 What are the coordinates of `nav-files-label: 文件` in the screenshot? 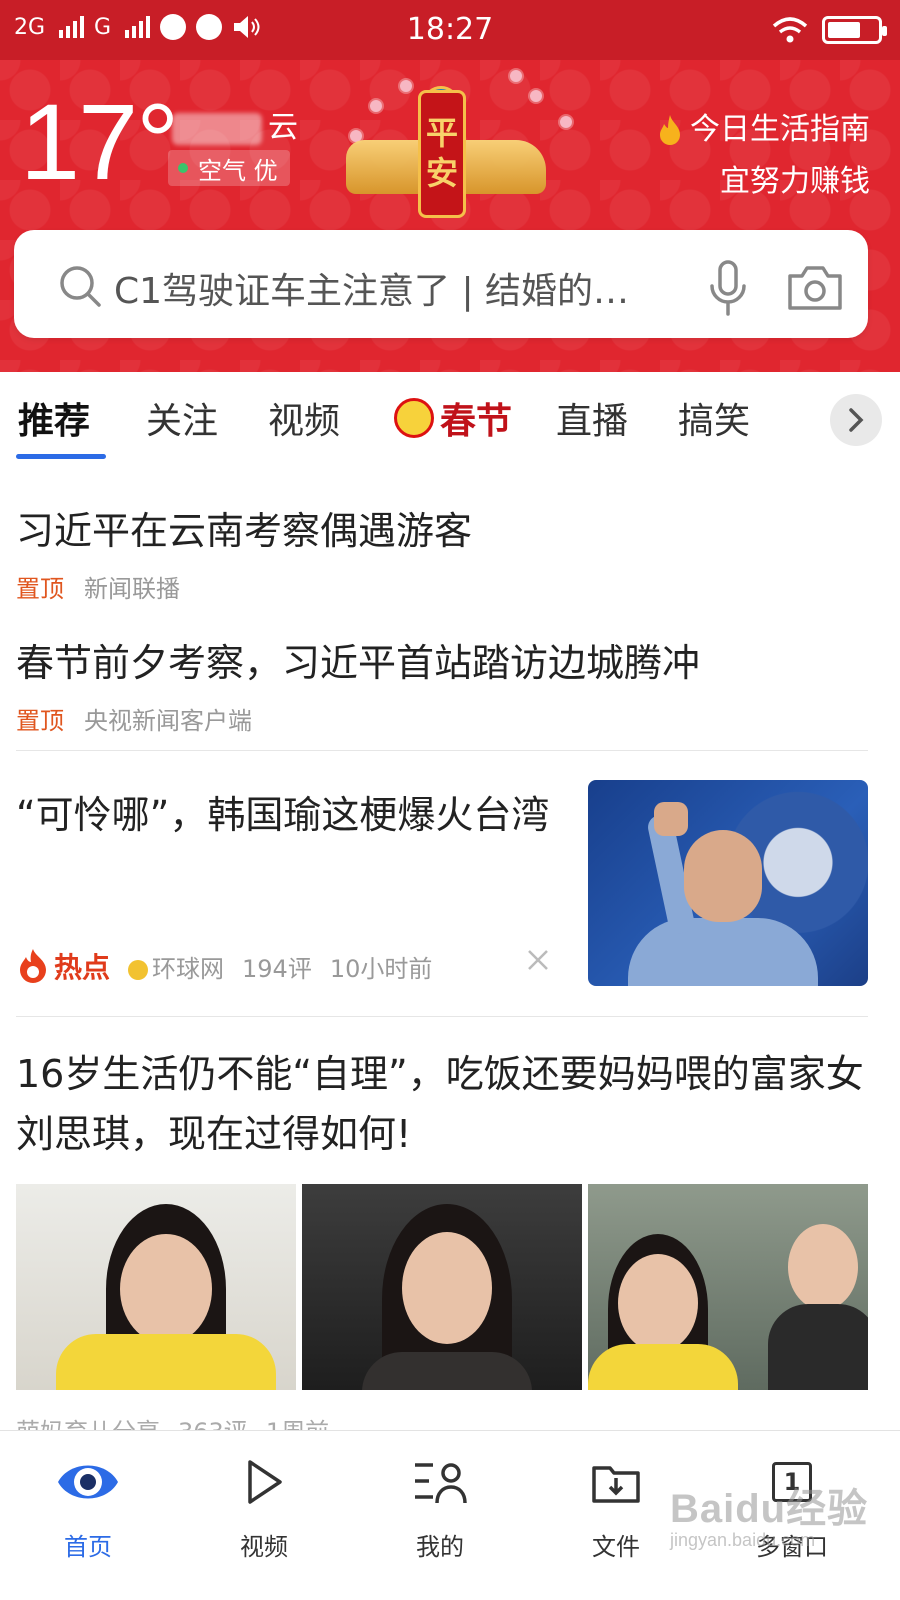 It's located at (616, 1547).